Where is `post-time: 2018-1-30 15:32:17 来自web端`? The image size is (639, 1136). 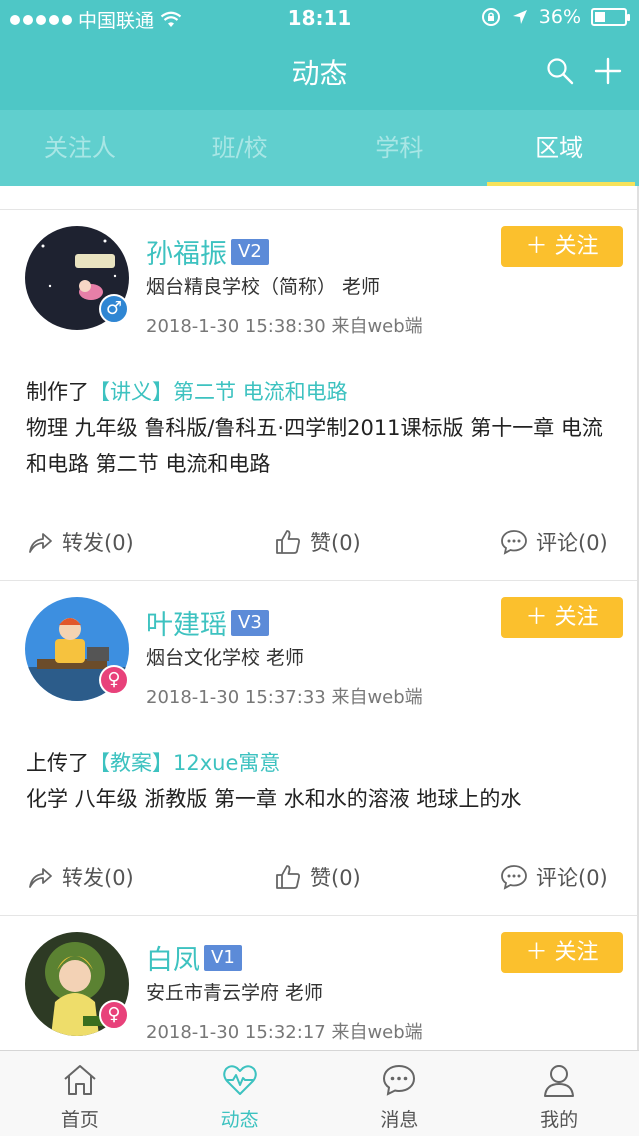
post-time: 2018-1-30 15:32:17 来自web端 is located at coordinates (284, 1032).